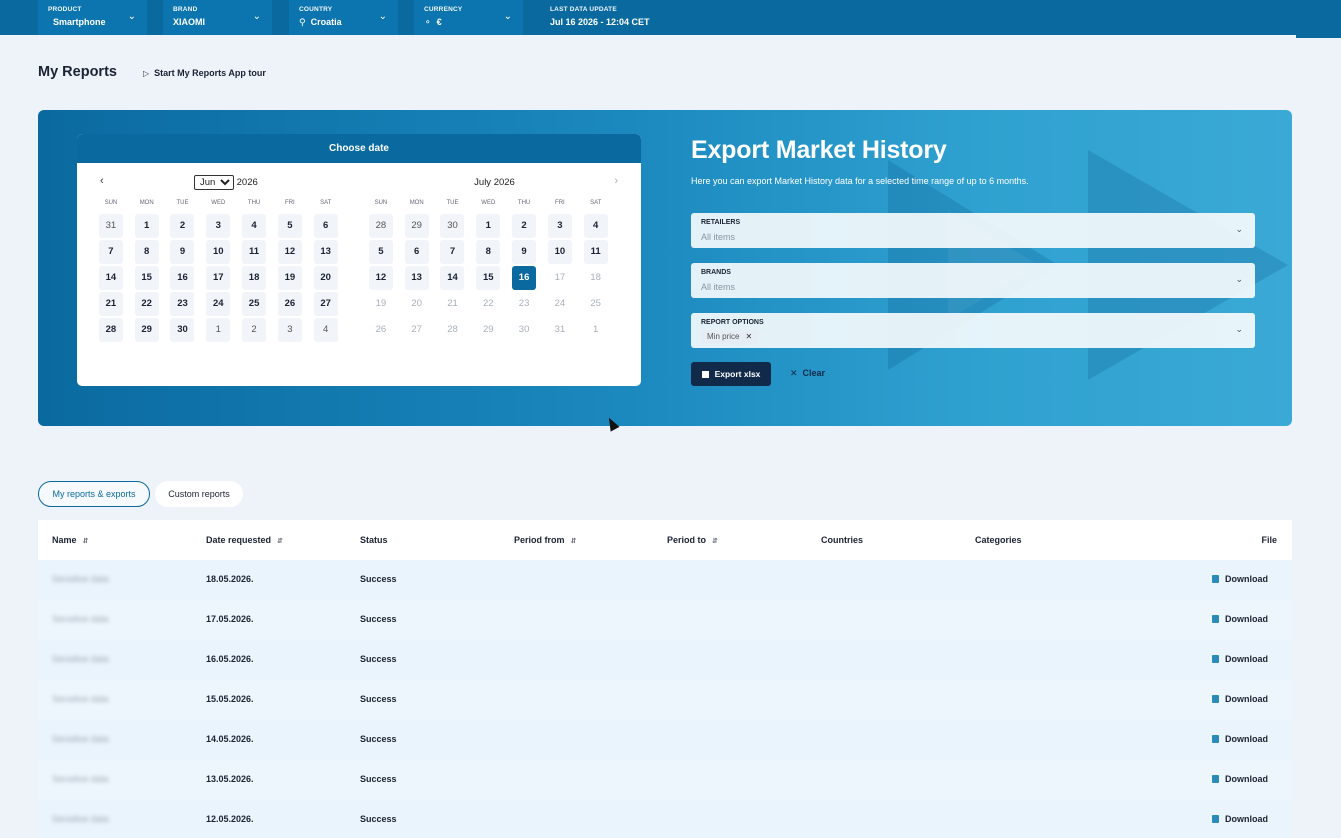  What do you see at coordinates (973, 280) in the screenshot?
I see `brands-select: BRANDS All items ⌄` at bounding box center [973, 280].